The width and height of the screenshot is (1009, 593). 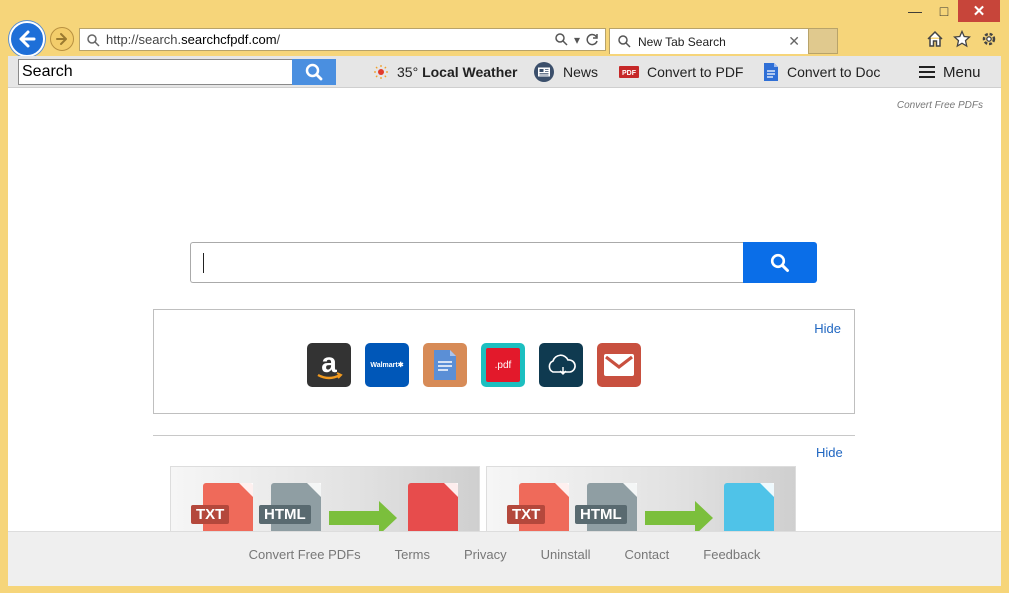 I want to click on forward-button, so click(x=62, y=39).